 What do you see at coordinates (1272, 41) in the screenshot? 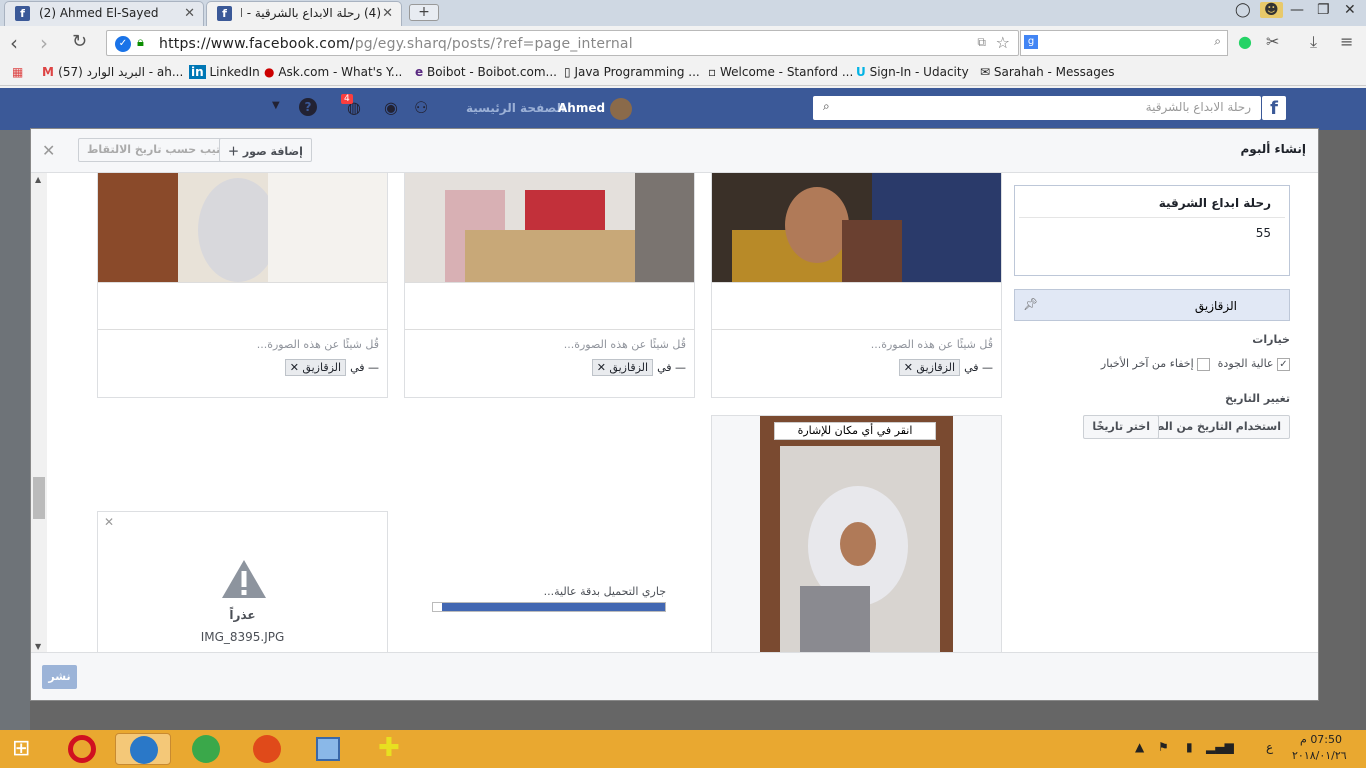
I see `scissors-icon: ✂` at bounding box center [1272, 41].